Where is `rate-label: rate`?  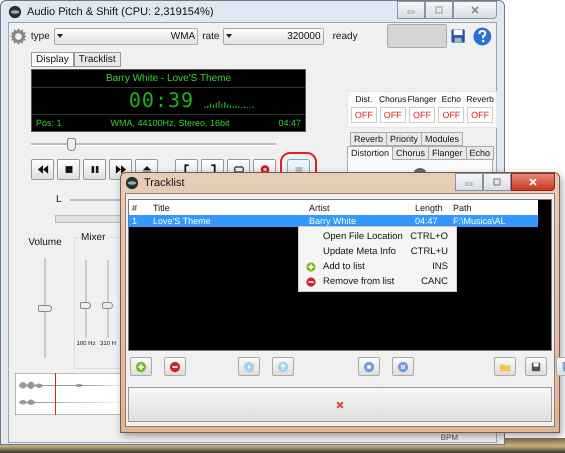
rate-label: rate is located at coordinates (211, 36).